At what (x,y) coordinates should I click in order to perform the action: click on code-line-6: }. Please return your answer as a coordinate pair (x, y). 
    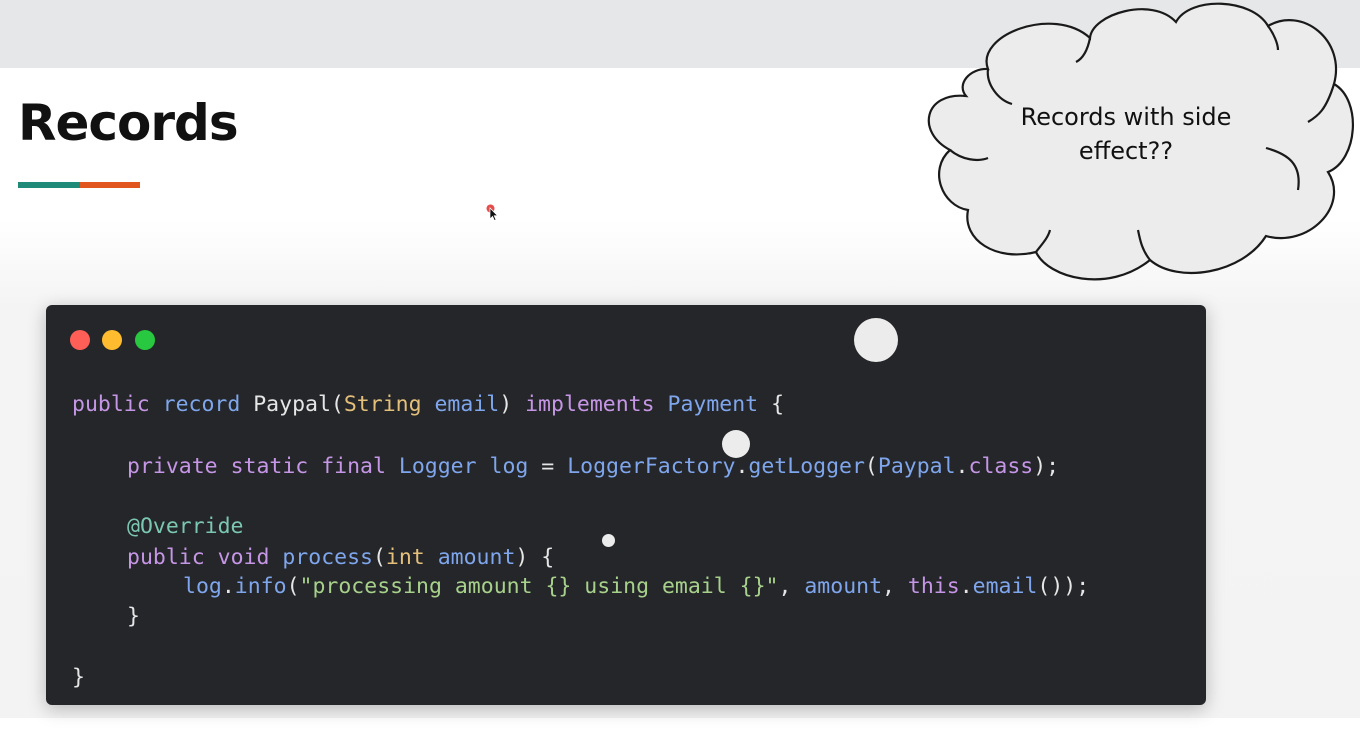
    Looking at the image, I should click on (133, 617).